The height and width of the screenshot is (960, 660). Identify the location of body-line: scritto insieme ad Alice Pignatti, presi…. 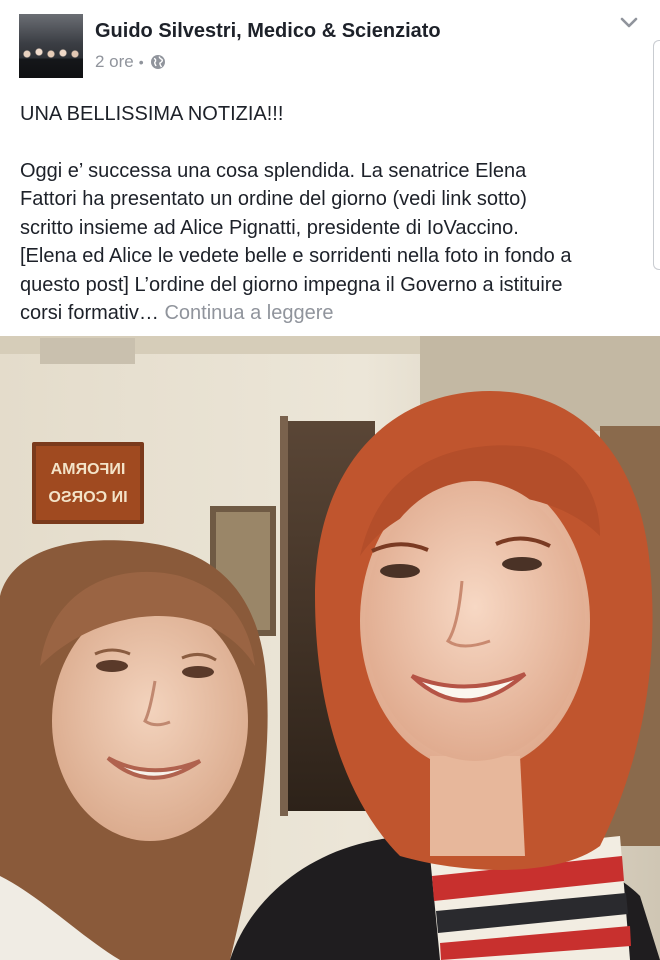
(269, 227).